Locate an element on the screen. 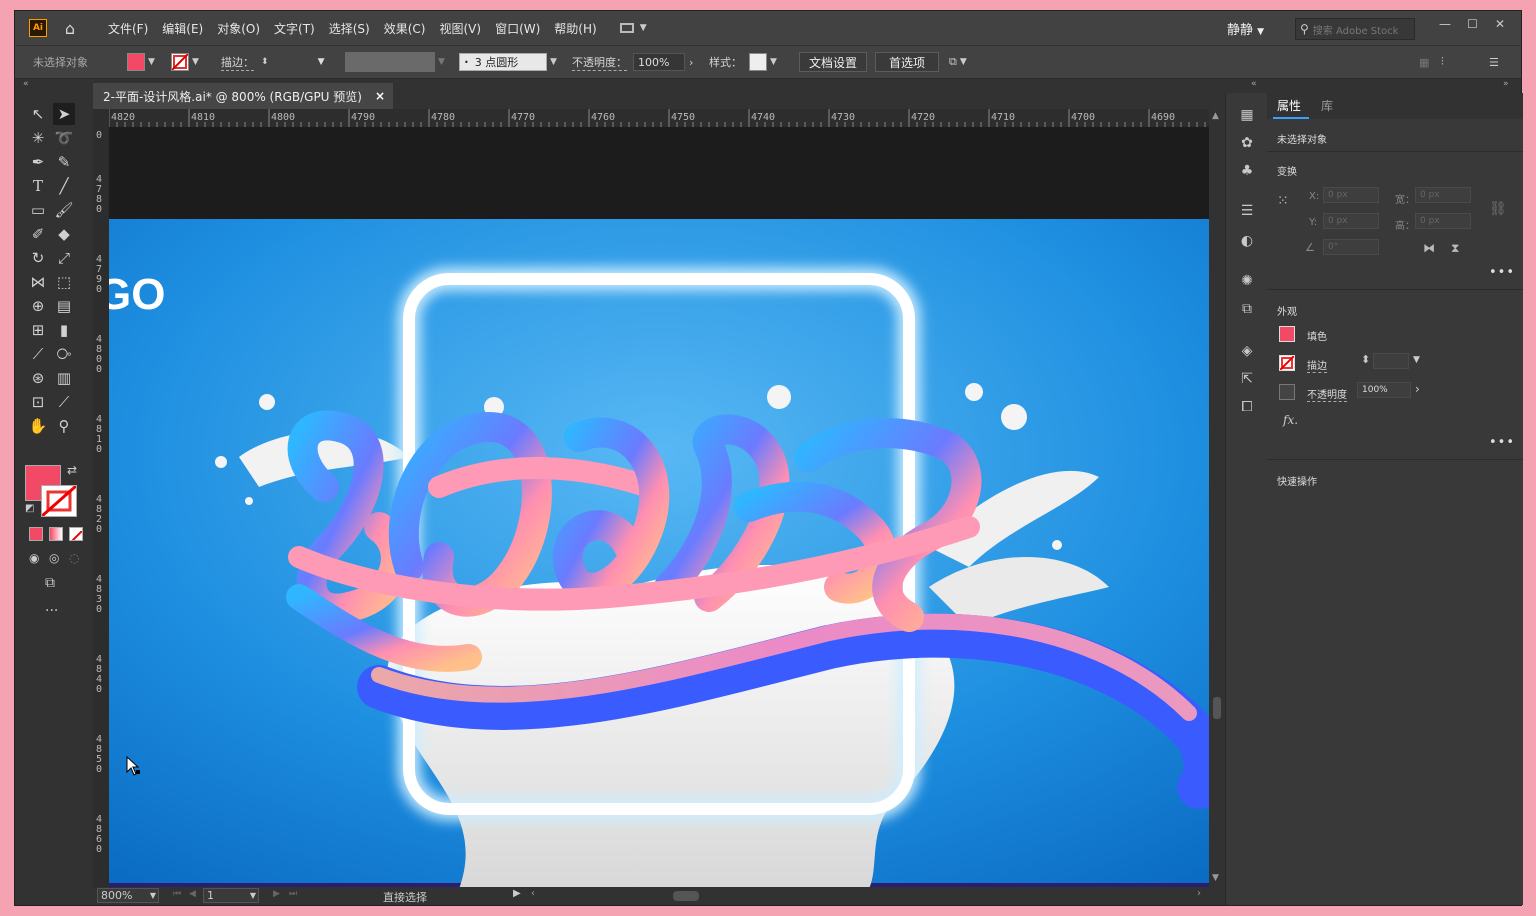 The width and height of the screenshot is (1536, 916). menu-window: 窗口(W) is located at coordinates (517, 28).